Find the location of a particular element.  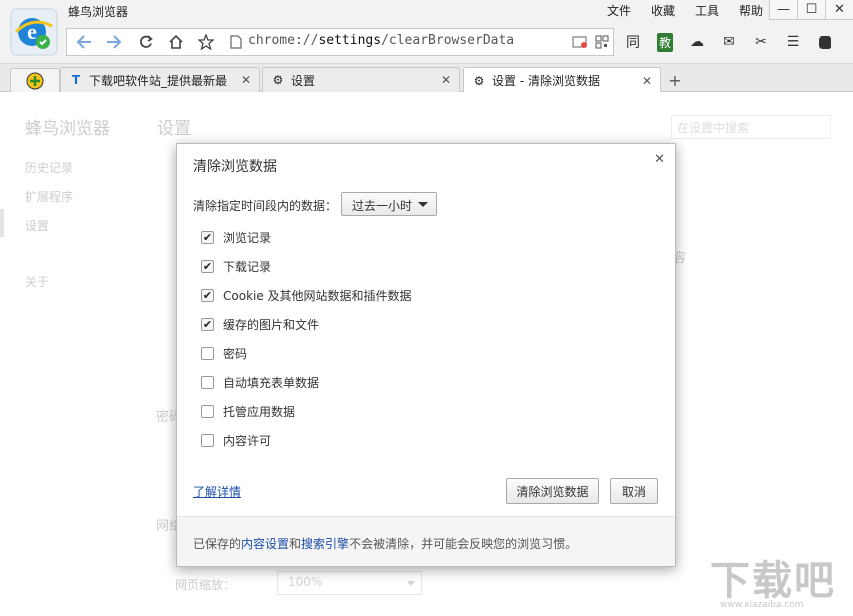

top-menu: 文件 收藏 工具 帮助 is located at coordinates (689, 10).